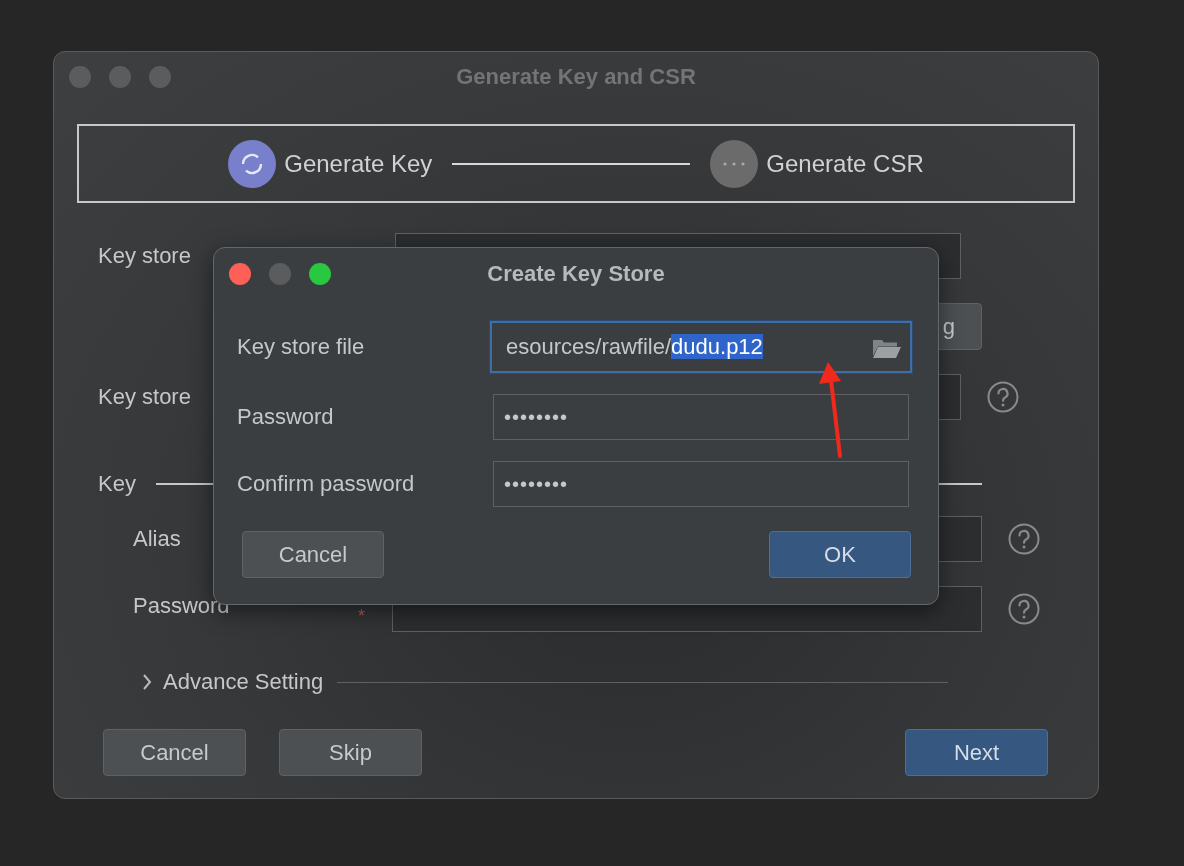  What do you see at coordinates (361, 616) in the screenshot?
I see `required-mark: *` at bounding box center [361, 616].